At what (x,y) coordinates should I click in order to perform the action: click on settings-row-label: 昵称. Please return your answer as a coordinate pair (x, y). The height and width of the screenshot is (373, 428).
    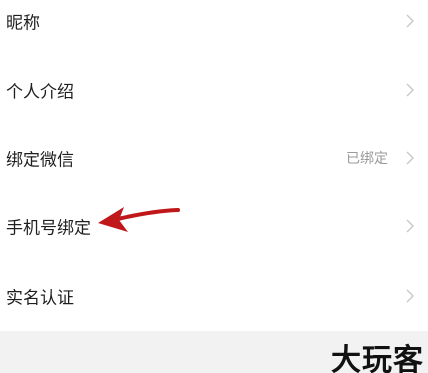
    Looking at the image, I should click on (23, 23).